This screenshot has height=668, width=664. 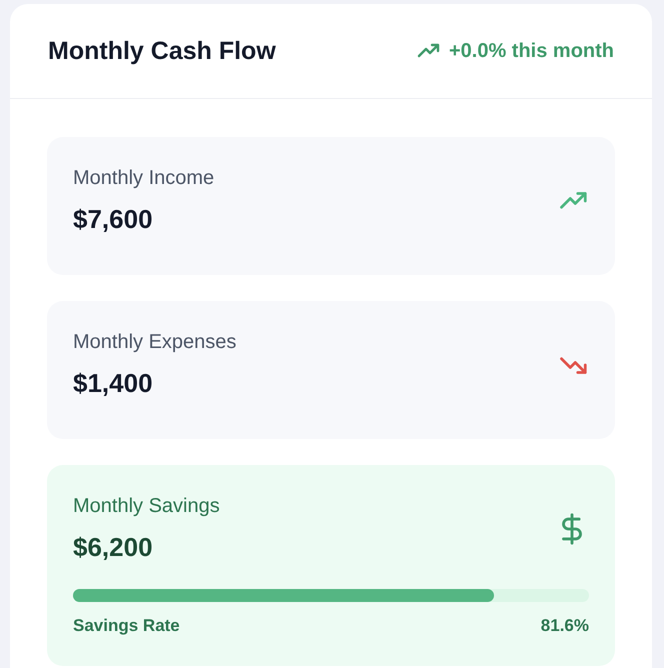 I want to click on panel-title: Monthly Cash Flow, so click(x=162, y=51).